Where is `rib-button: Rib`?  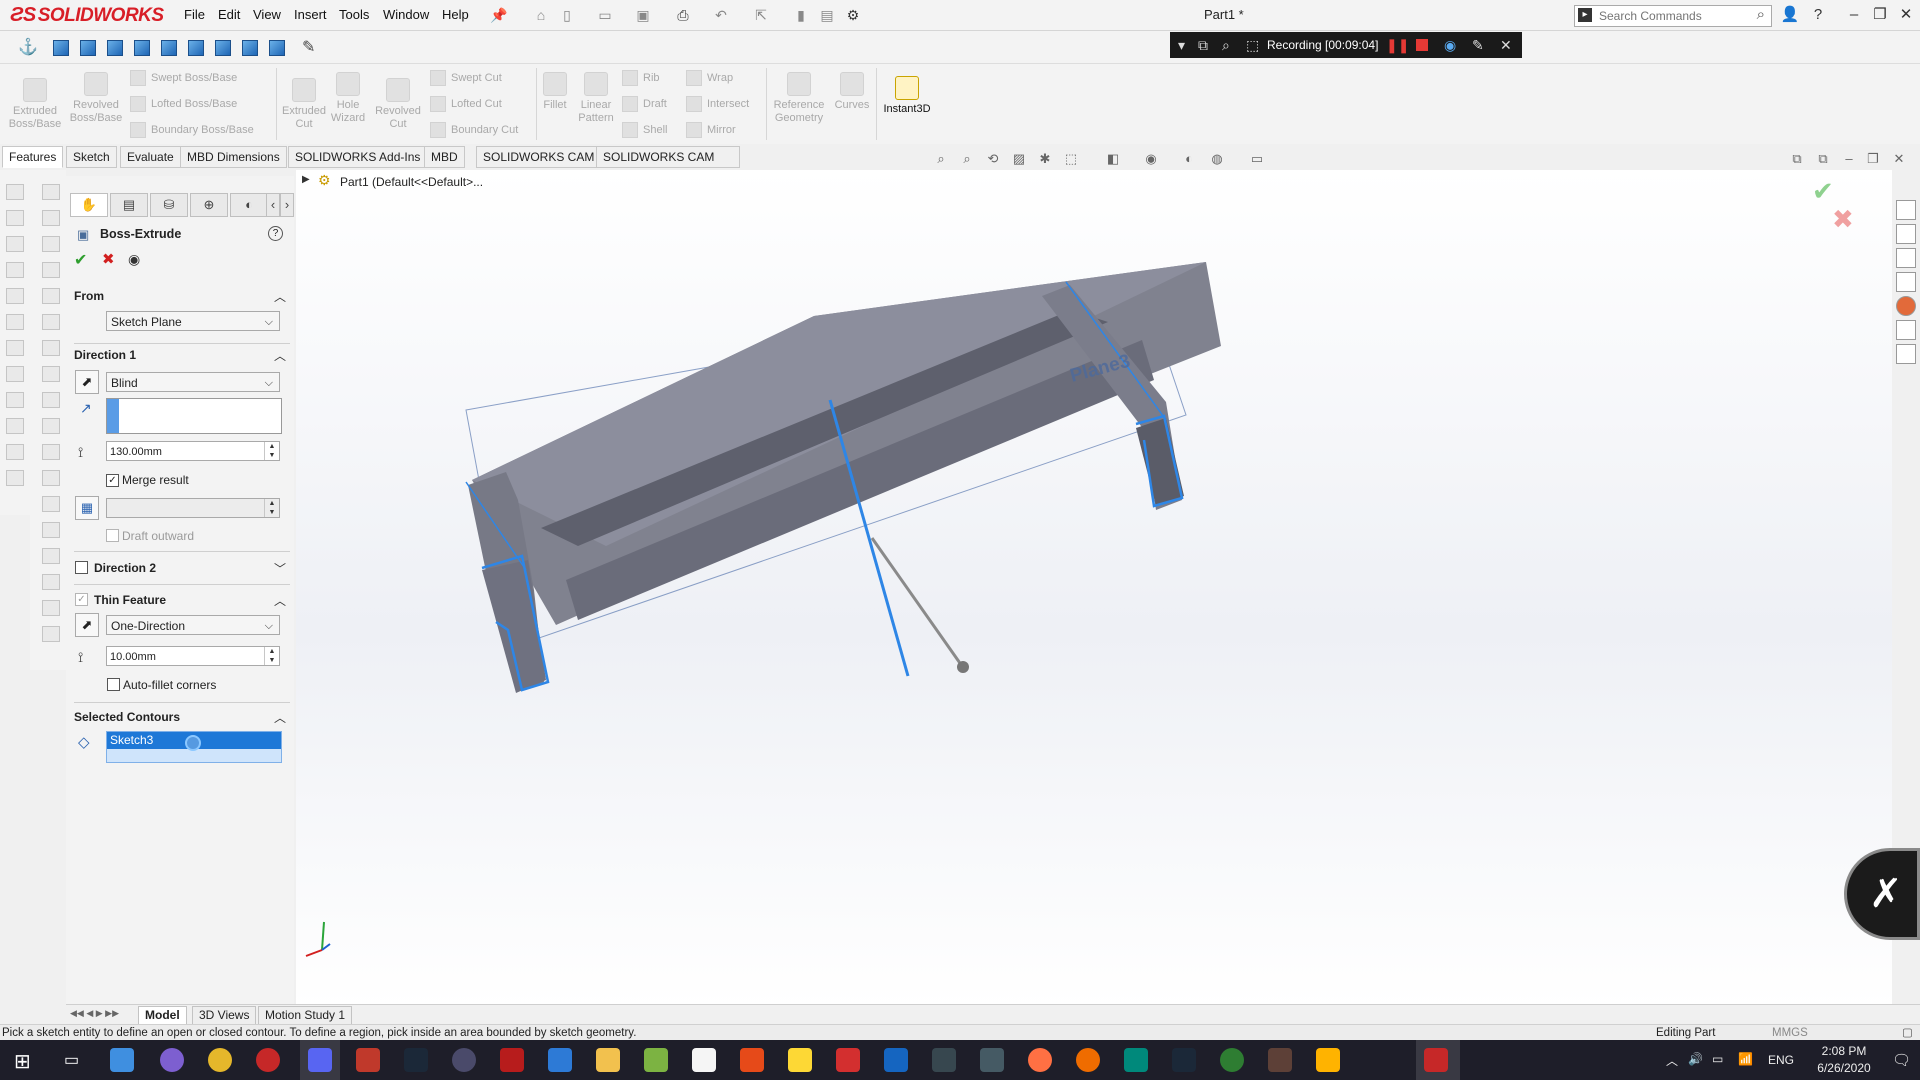 rib-button: Rib is located at coordinates (641, 78).